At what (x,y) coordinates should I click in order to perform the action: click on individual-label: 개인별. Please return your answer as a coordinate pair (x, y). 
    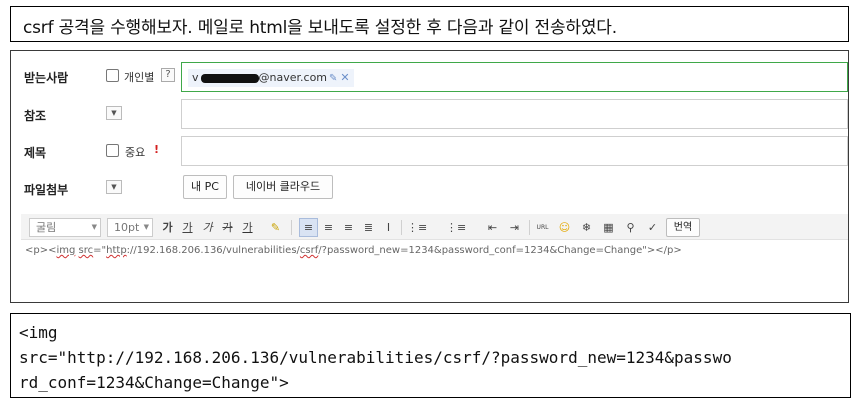
    Looking at the image, I should click on (139, 77).